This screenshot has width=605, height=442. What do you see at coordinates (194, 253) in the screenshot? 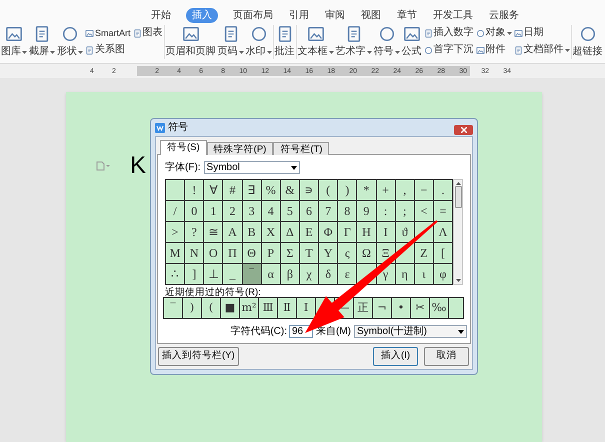
I see `symbol-cell: Ν` at bounding box center [194, 253].